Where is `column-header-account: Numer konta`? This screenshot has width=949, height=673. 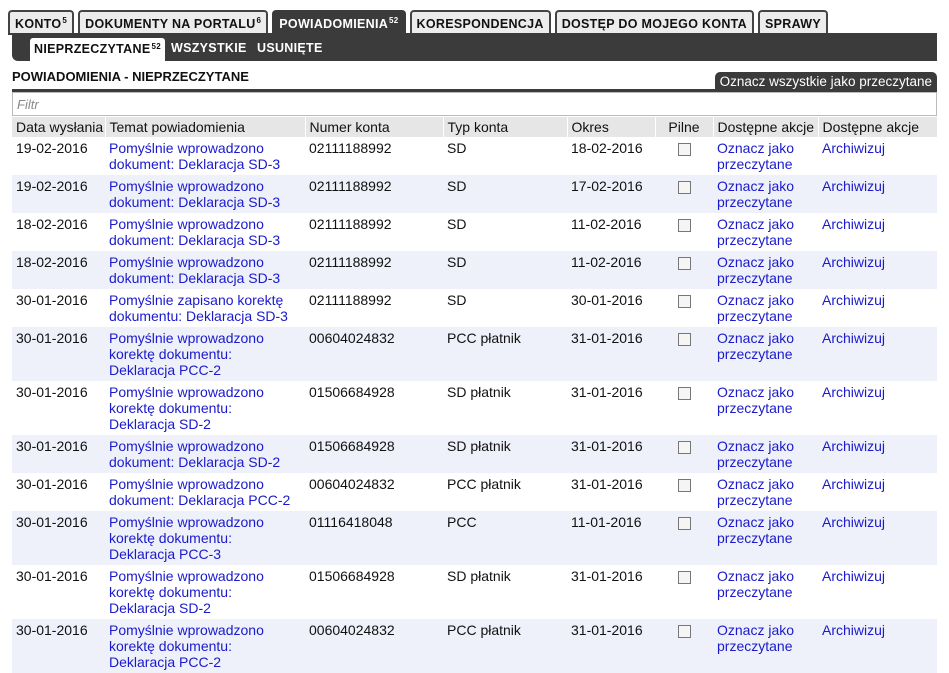
column-header-account: Numer konta is located at coordinates (374, 127).